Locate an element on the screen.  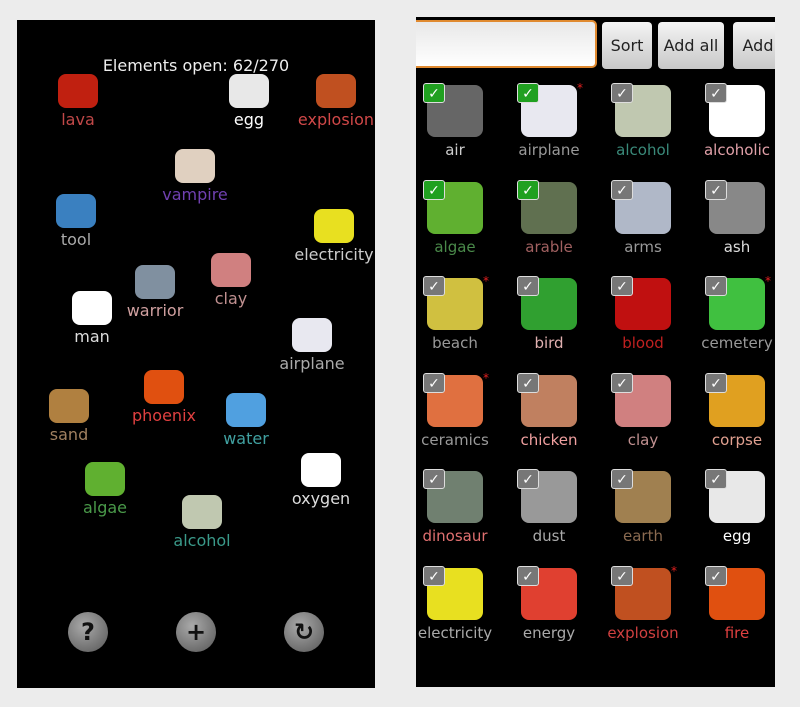
arms-icon: ✓ is located at coordinates (641, 206).